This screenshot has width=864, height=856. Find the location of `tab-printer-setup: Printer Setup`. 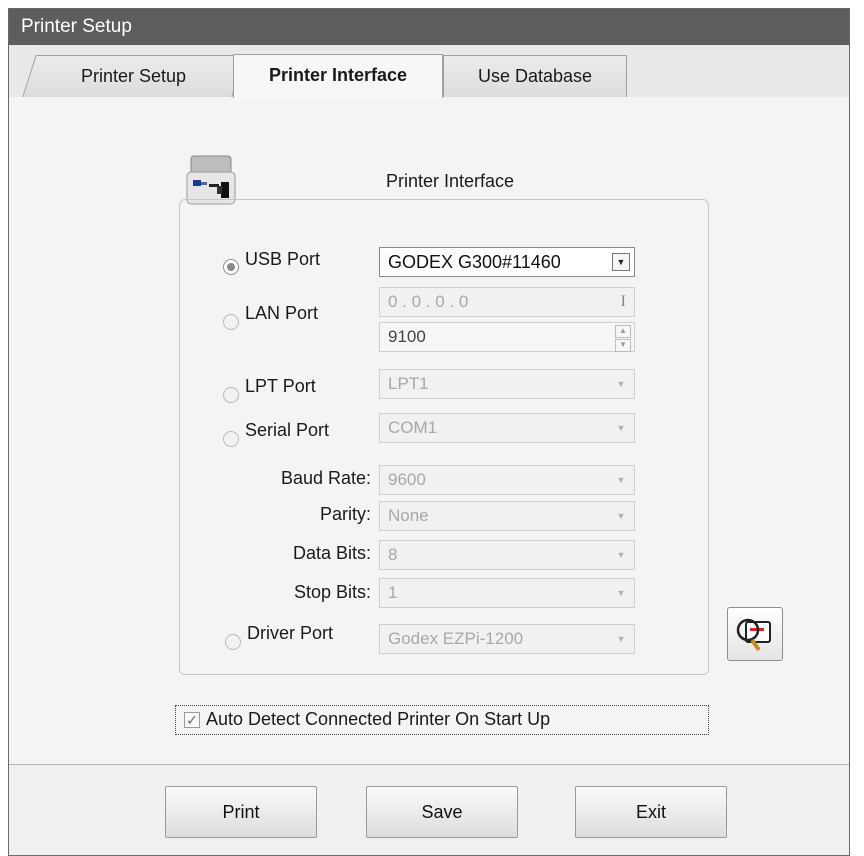

tab-printer-setup: Printer Setup is located at coordinates (134, 76).